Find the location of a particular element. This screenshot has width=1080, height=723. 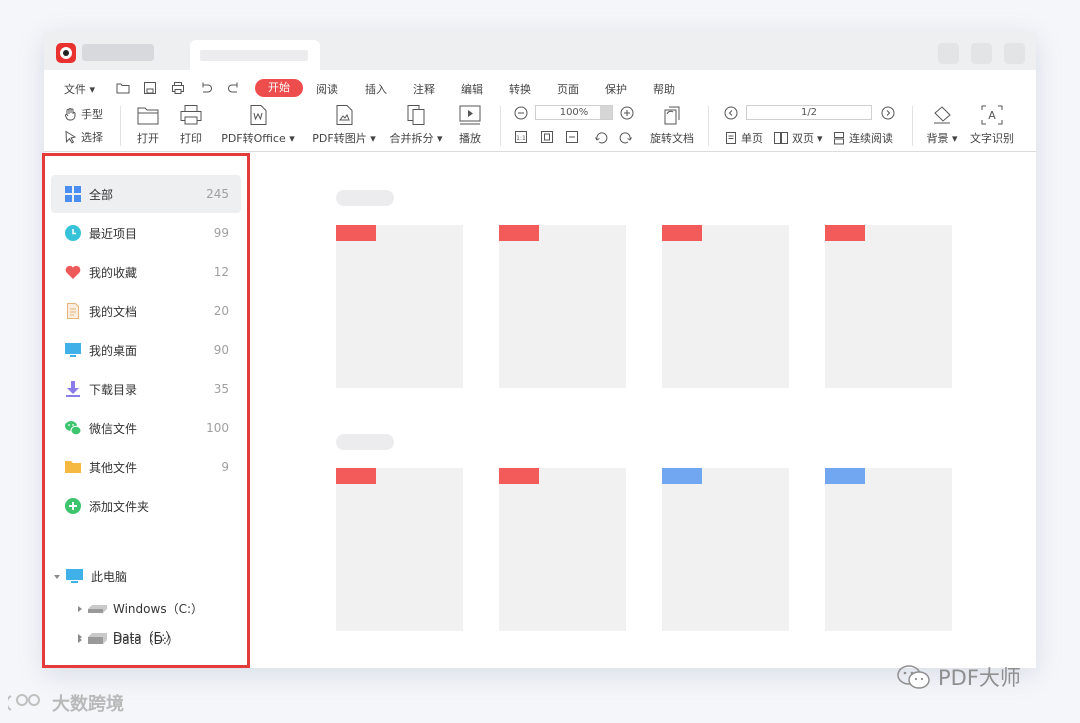

print-icon is located at coordinates (178, 88).